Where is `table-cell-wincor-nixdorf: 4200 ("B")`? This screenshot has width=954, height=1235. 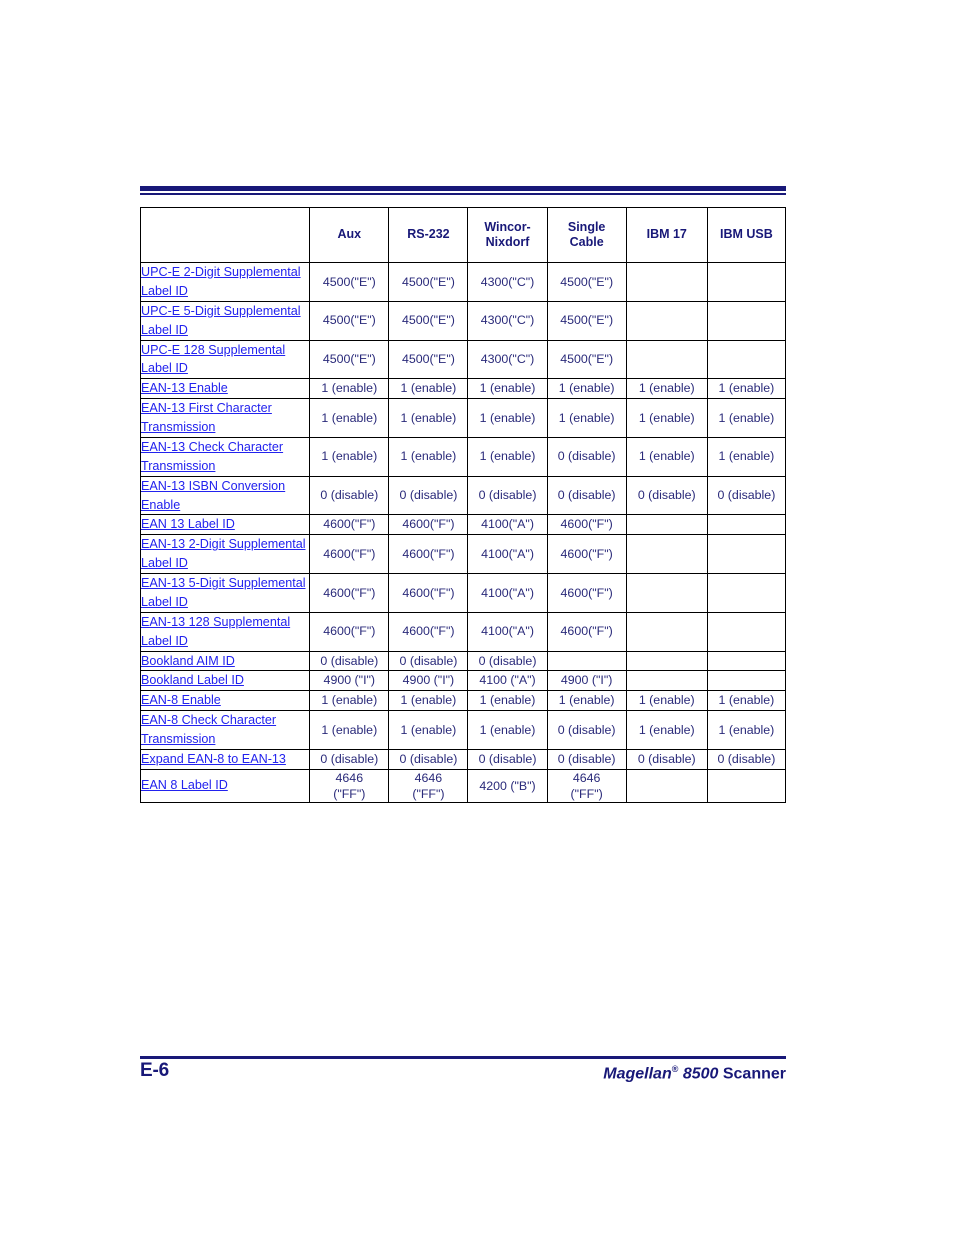 table-cell-wincor-nixdorf: 4200 ("B") is located at coordinates (507, 786).